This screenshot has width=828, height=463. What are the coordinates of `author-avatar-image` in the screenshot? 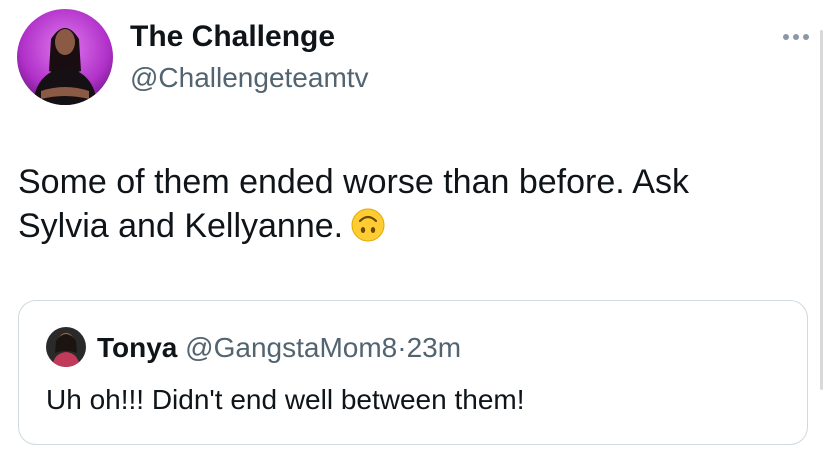 It's located at (65, 57).